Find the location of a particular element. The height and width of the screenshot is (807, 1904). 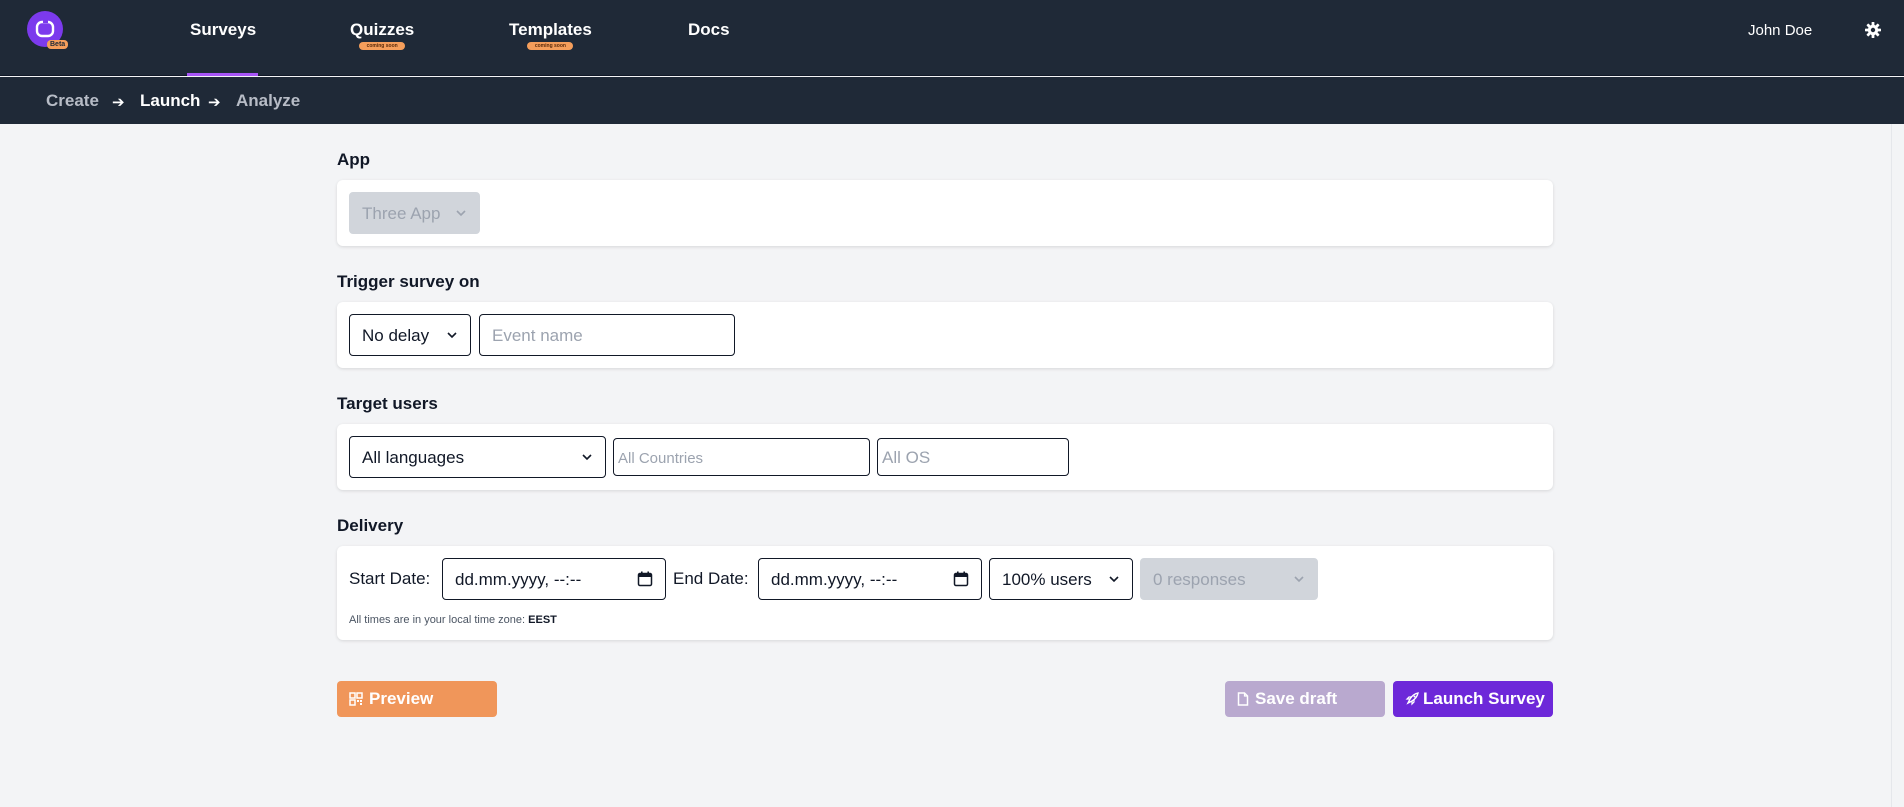

os-placeholder: All OS is located at coordinates (906, 457).